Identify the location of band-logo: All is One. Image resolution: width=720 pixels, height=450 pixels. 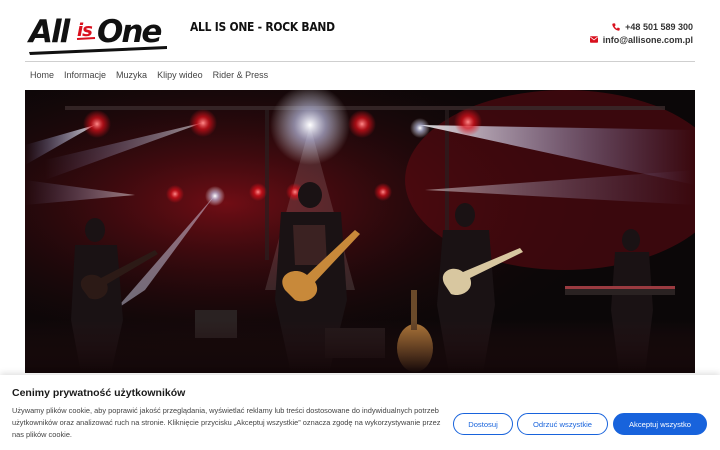
(99, 33).